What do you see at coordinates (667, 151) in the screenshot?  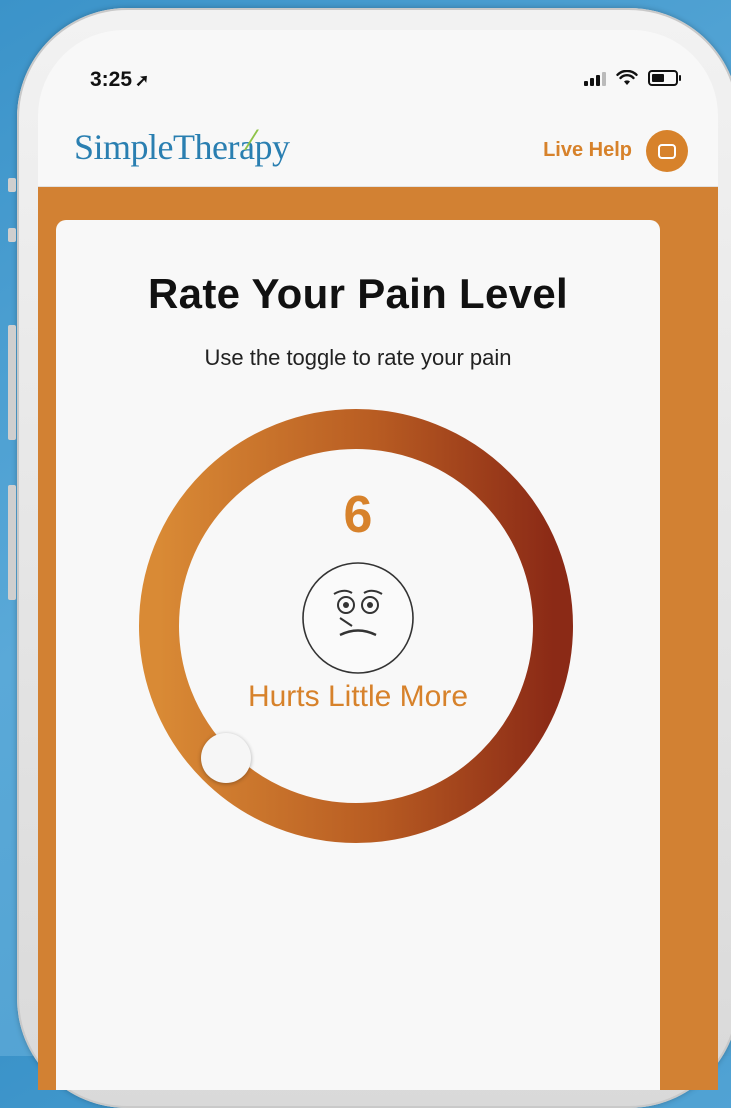 I see `chat-bubble-icon` at bounding box center [667, 151].